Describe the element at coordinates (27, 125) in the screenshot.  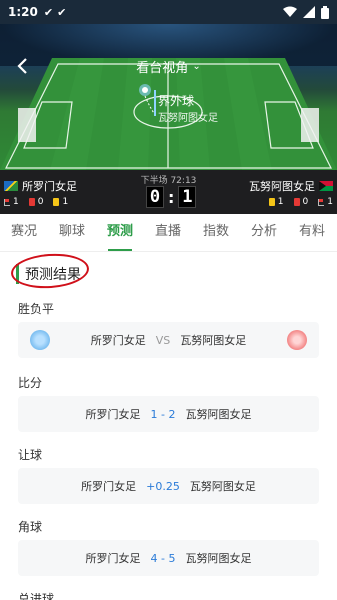
I see `goal-left` at that location.